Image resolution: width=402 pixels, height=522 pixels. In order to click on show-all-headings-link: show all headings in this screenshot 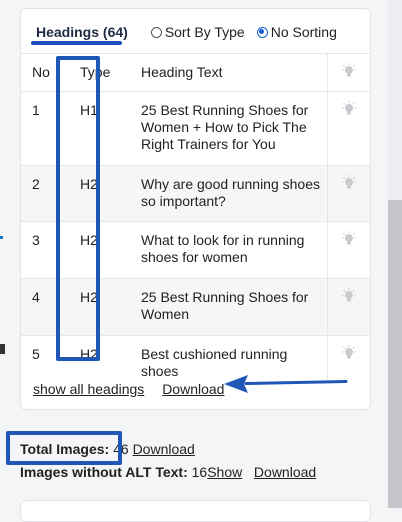, I will do `click(88, 389)`.